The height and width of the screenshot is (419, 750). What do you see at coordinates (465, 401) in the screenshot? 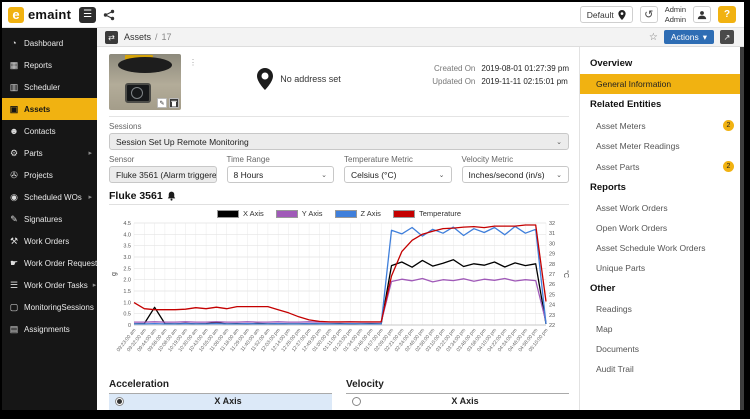
I see `velocity-x-axis-row: X Axis` at bounding box center [465, 401].